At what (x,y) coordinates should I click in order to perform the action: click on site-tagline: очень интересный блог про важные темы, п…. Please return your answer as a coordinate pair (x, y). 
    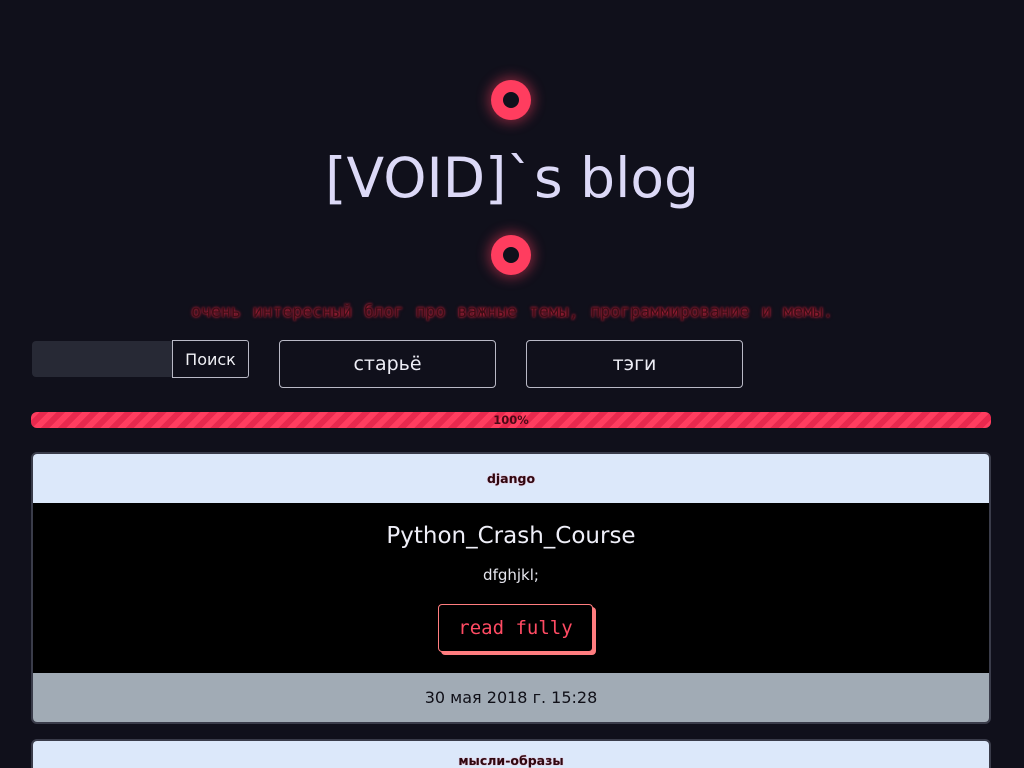
    Looking at the image, I should click on (512, 311).